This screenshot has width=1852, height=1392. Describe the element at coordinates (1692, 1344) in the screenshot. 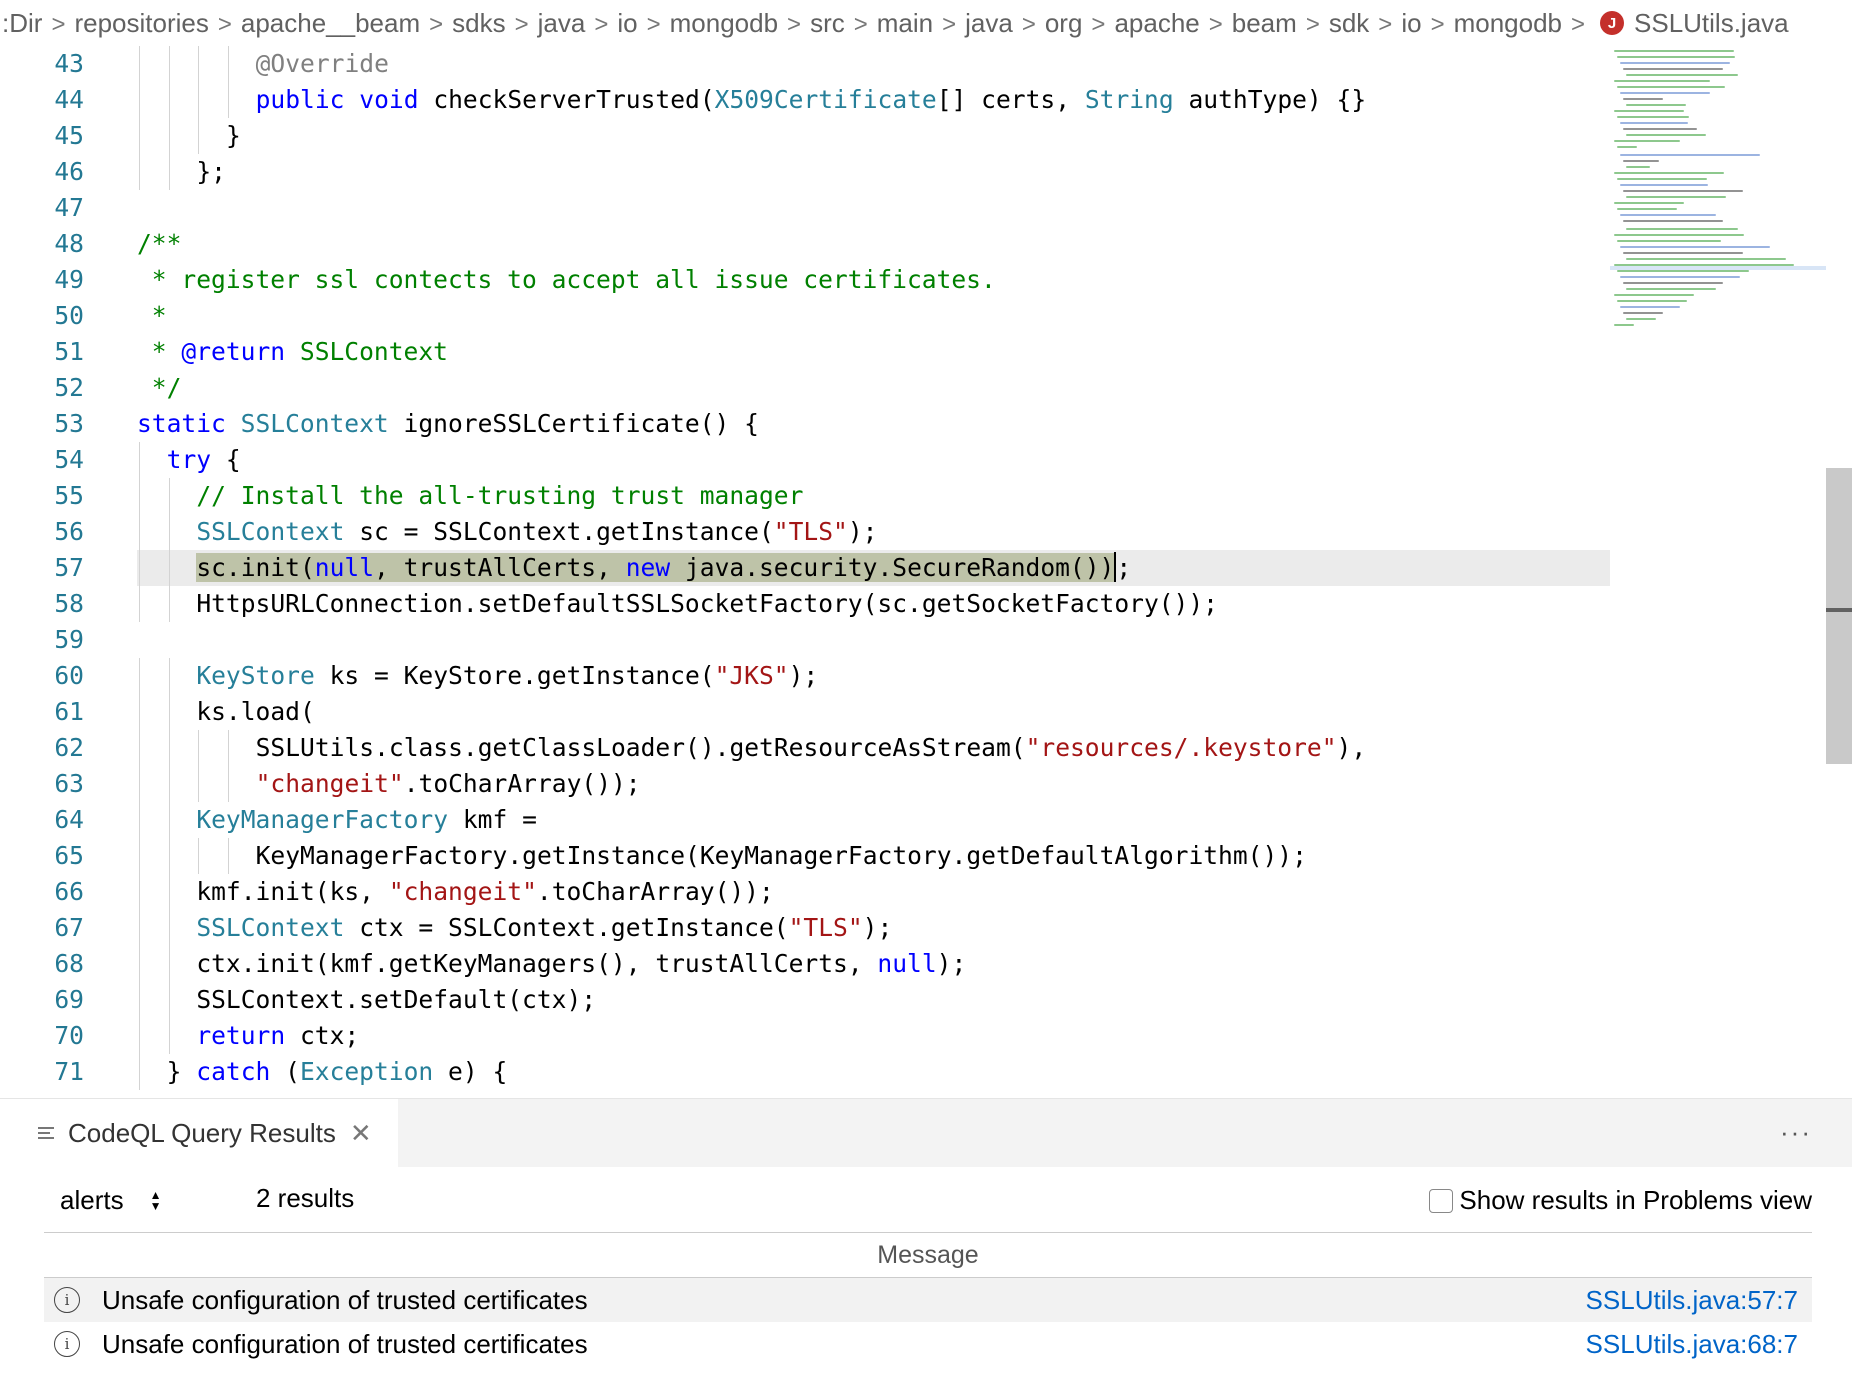

I see `result-location-link: SSLUtils.java:68:7` at that location.